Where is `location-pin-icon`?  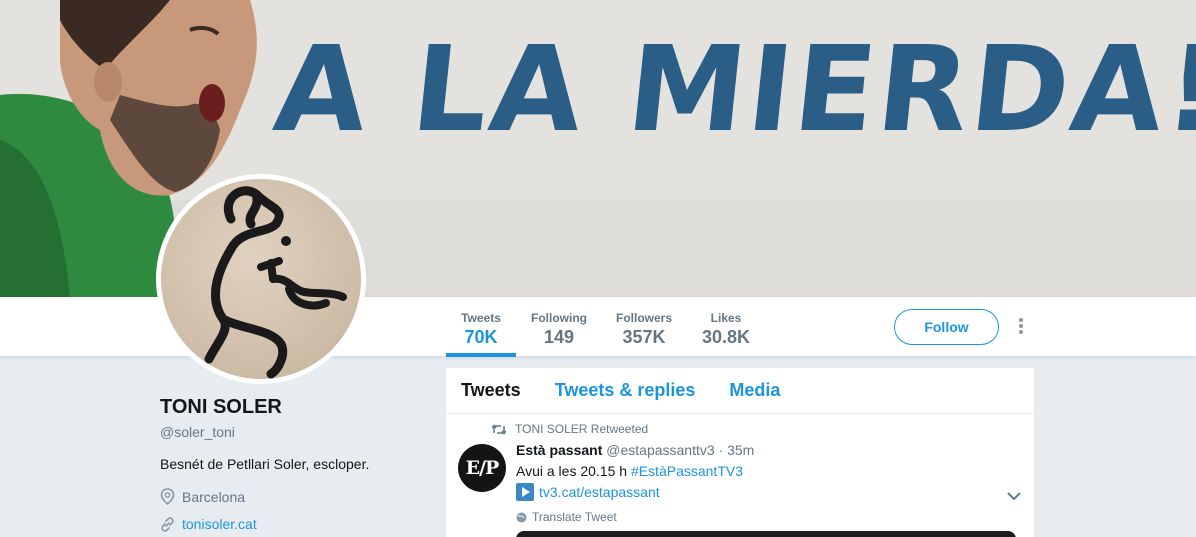
location-pin-icon is located at coordinates (167, 496).